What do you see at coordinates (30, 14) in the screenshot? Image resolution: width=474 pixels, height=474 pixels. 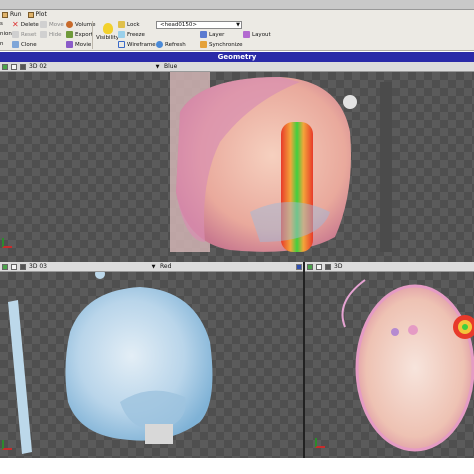 I see `plot-icon` at bounding box center [30, 14].